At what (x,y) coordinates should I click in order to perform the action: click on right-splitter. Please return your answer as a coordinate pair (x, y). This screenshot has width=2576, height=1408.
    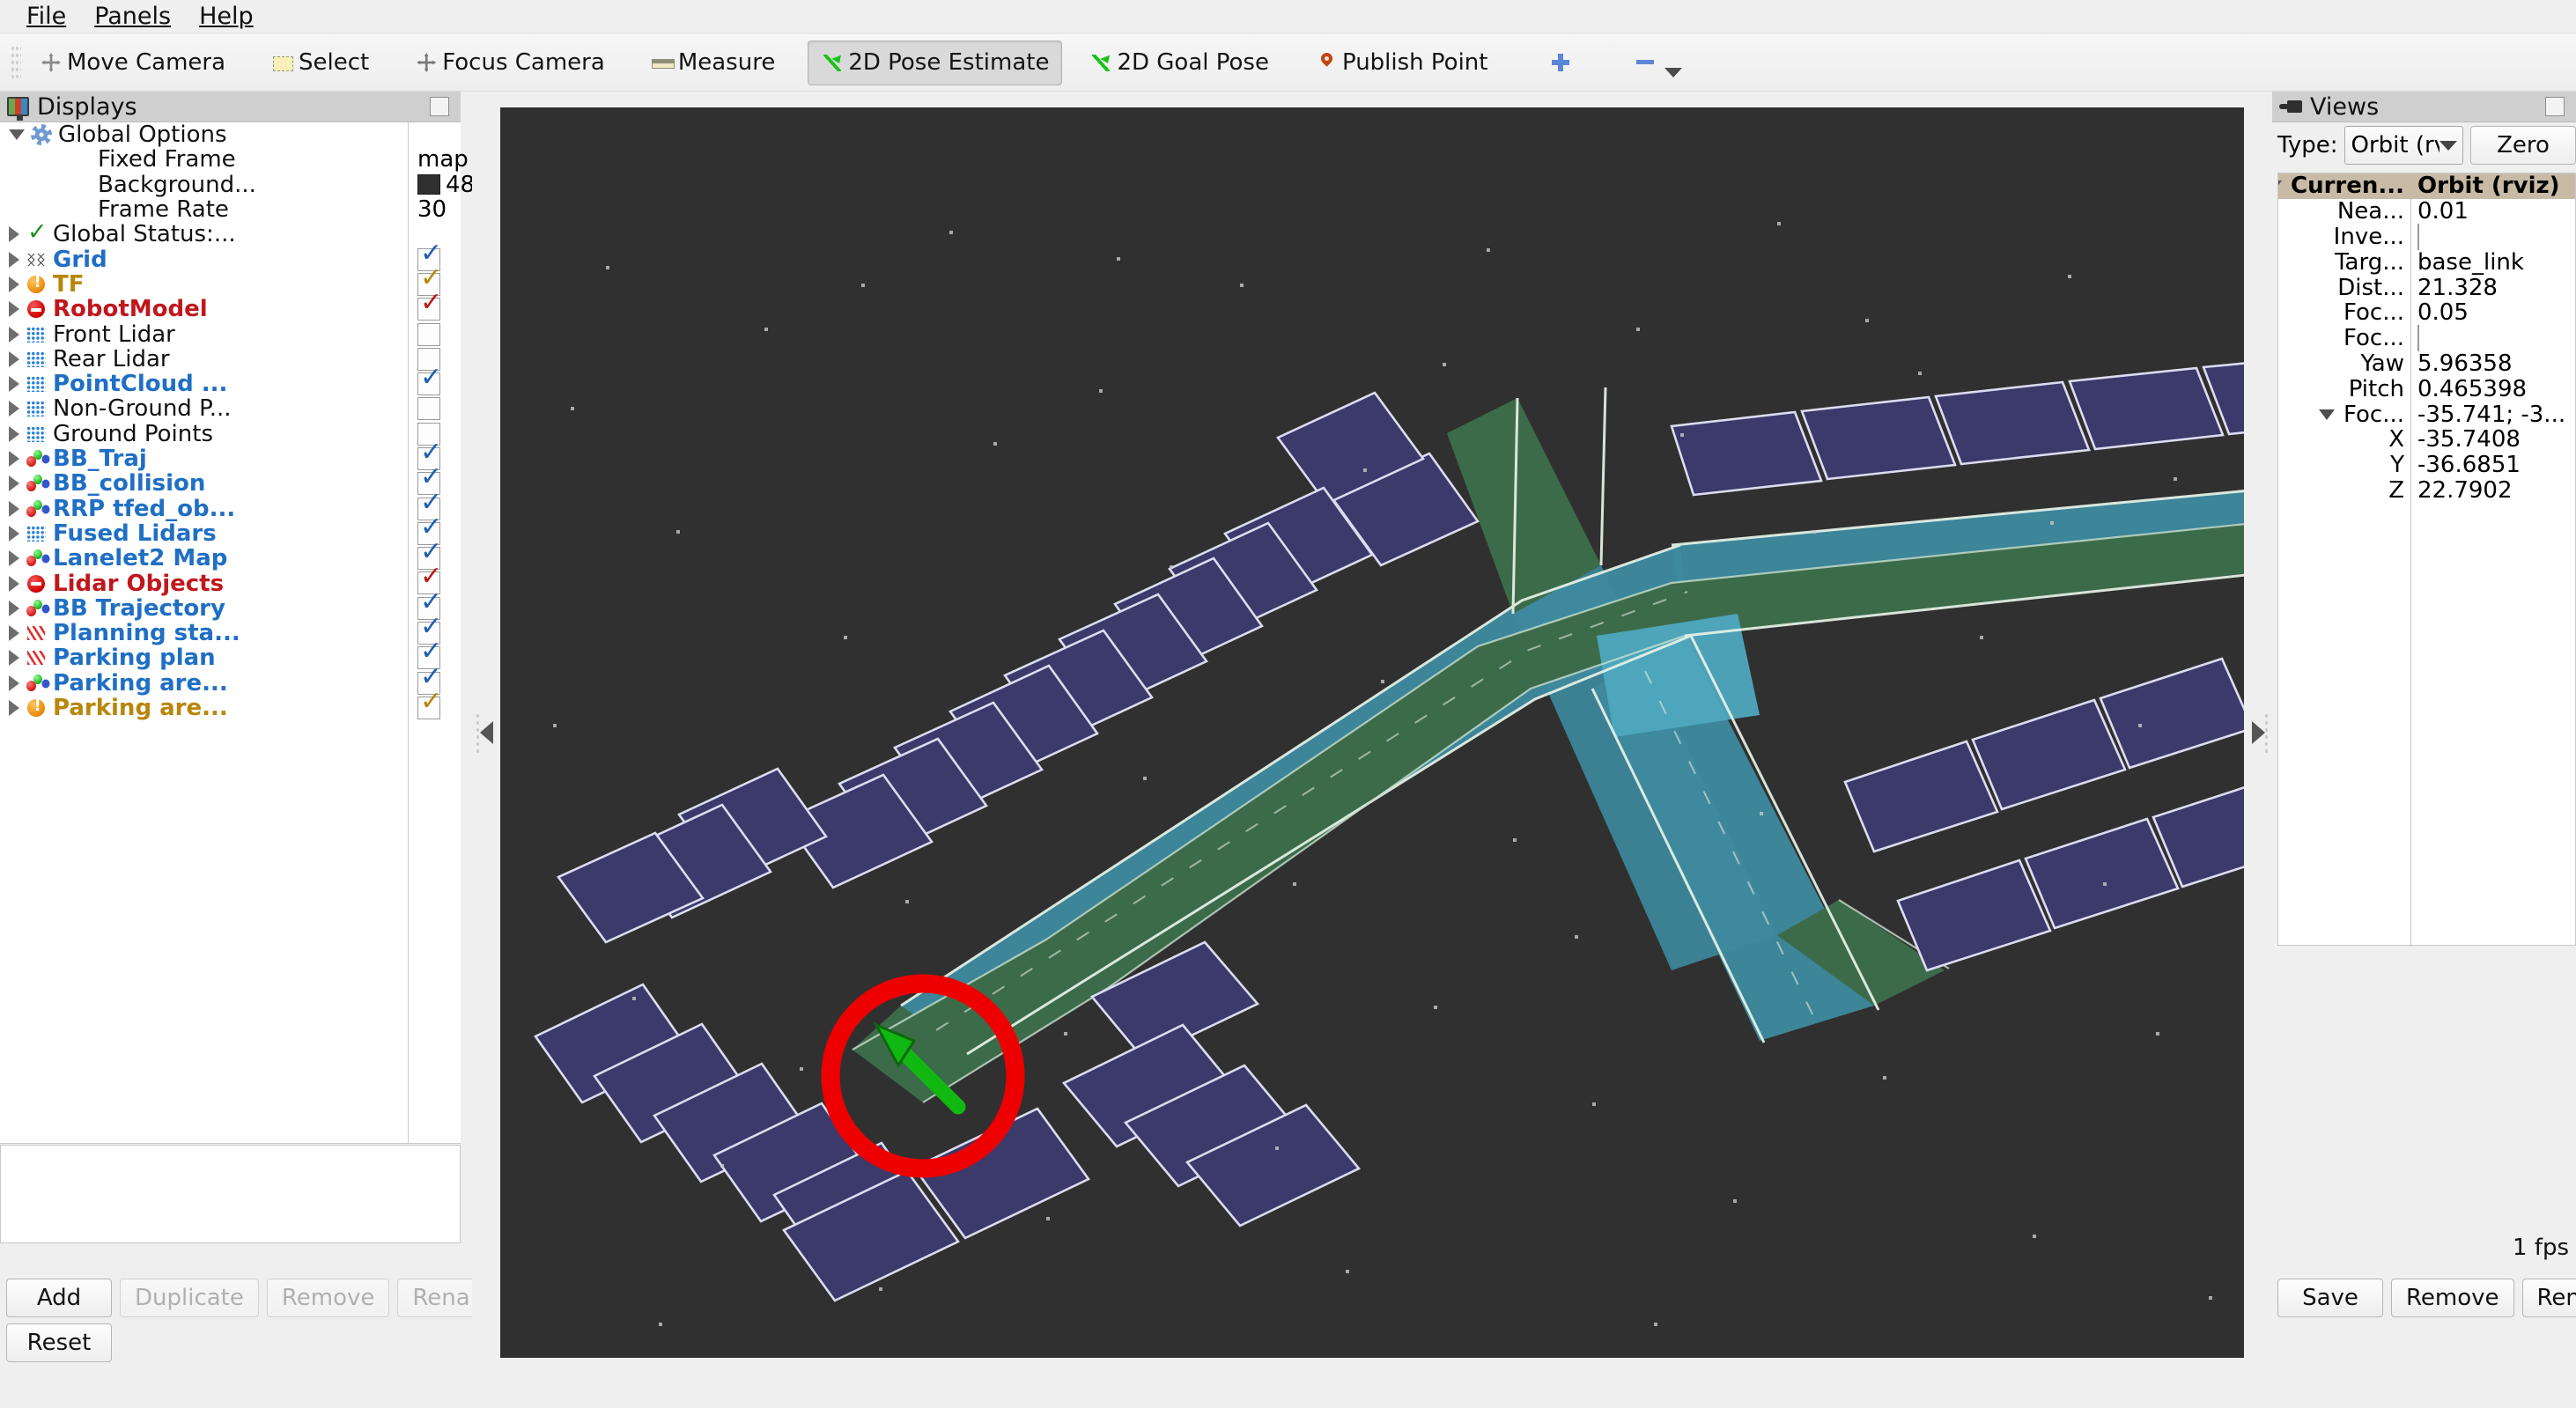
    Looking at the image, I should click on (2258, 733).